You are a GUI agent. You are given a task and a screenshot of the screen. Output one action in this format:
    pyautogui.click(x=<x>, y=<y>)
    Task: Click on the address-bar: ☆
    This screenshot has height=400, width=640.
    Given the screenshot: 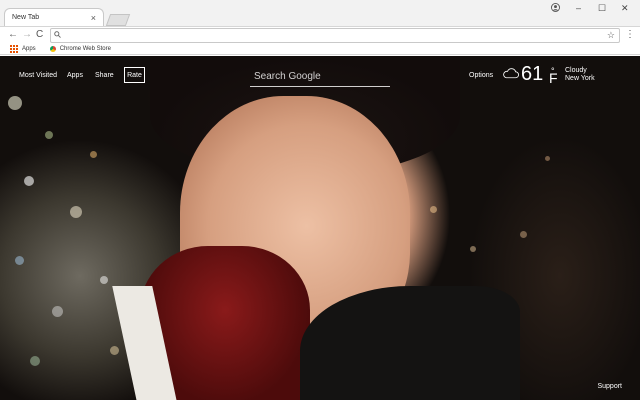 What is the action you would take?
    pyautogui.click(x=335, y=35)
    